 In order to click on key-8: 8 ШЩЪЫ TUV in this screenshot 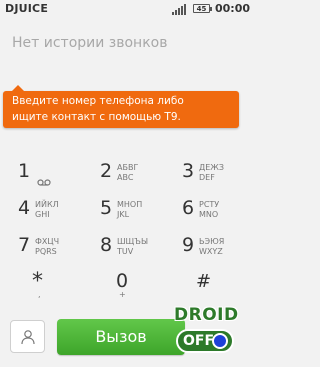, I will do `click(122, 245)`.